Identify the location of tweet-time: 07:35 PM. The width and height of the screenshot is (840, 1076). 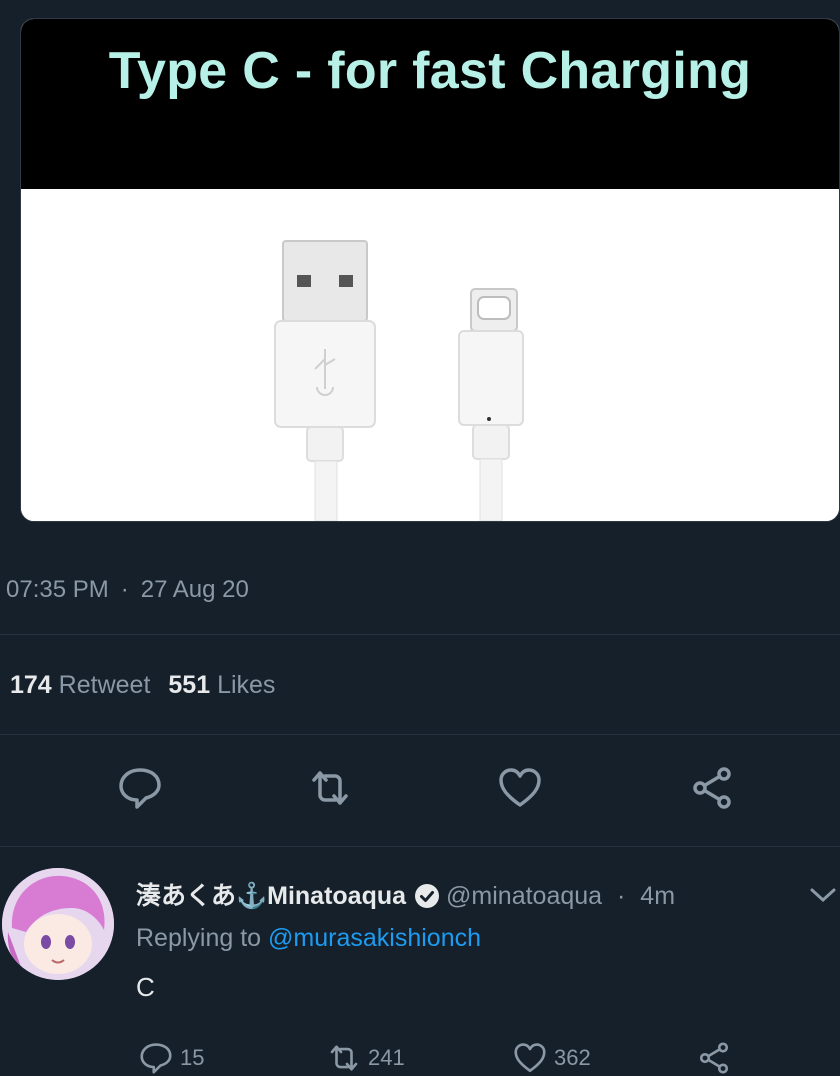
(57, 589).